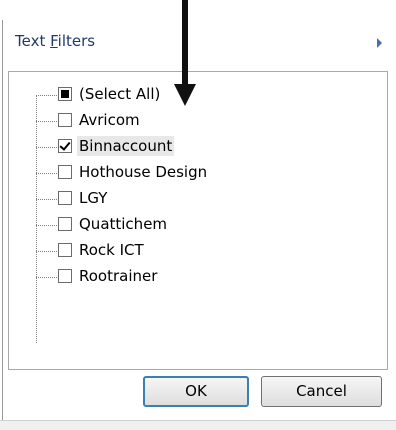 This screenshot has height=430, width=396. I want to click on quattichem-checkbox, so click(65, 224).